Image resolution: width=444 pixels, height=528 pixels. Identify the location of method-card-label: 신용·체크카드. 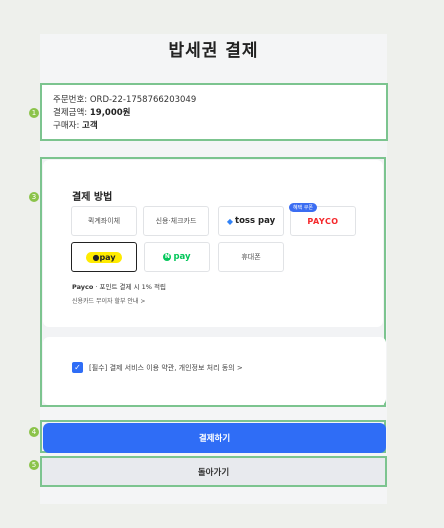
(176, 221).